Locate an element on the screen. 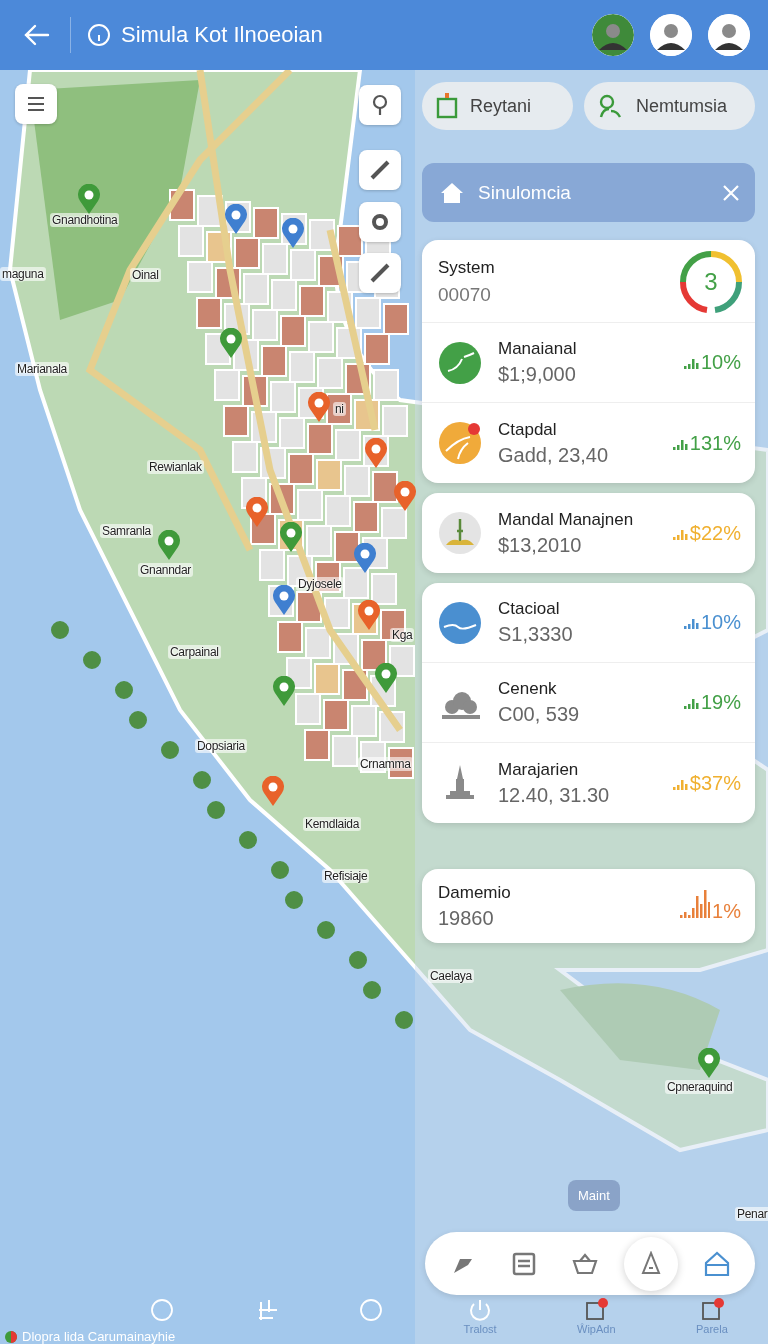  item-value: Gadd, 23,40 is located at coordinates (554, 455).